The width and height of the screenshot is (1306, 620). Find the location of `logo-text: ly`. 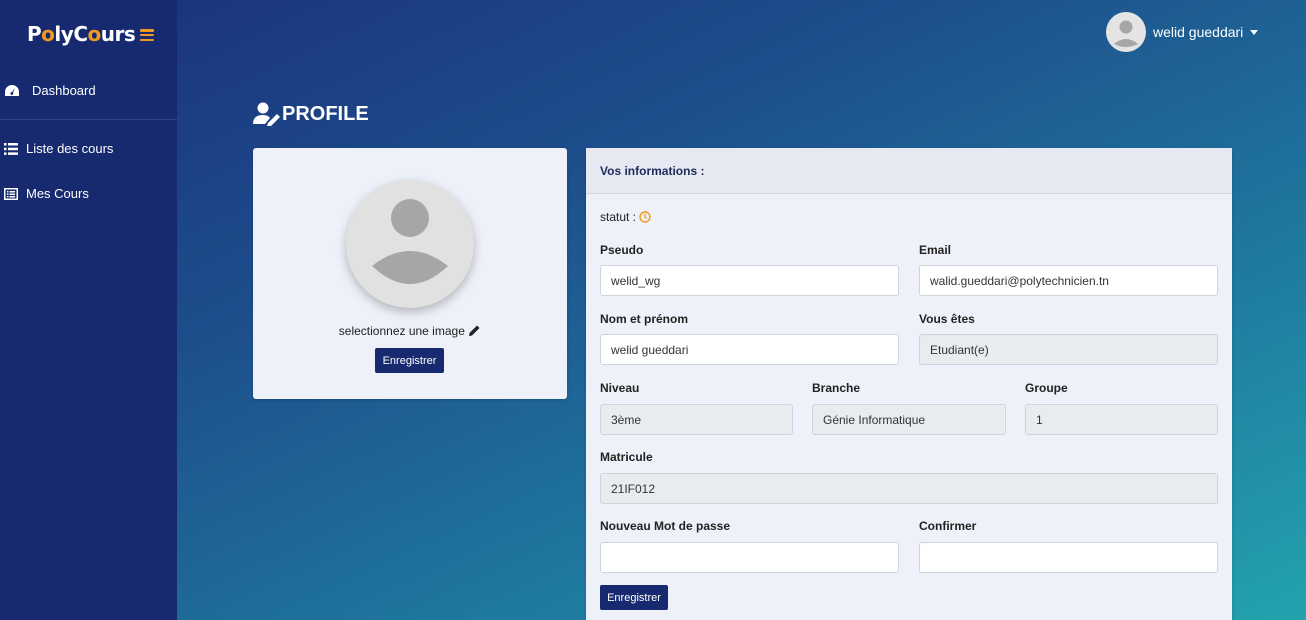

logo-text: ly is located at coordinates (64, 34).